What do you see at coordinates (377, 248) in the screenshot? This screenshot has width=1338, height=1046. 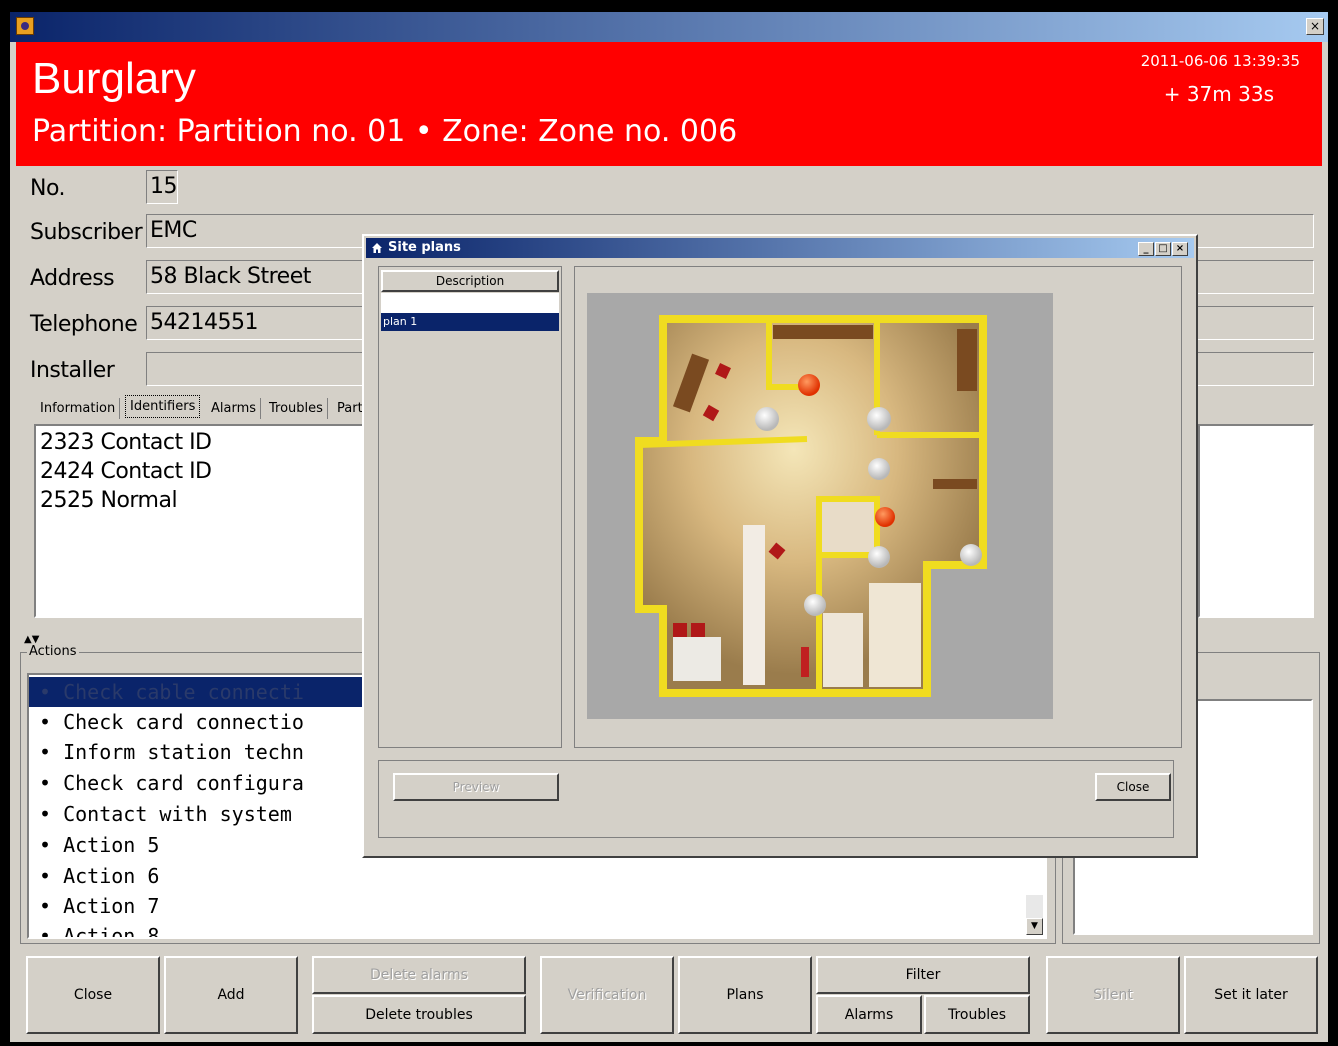 I see `home-icon` at bounding box center [377, 248].